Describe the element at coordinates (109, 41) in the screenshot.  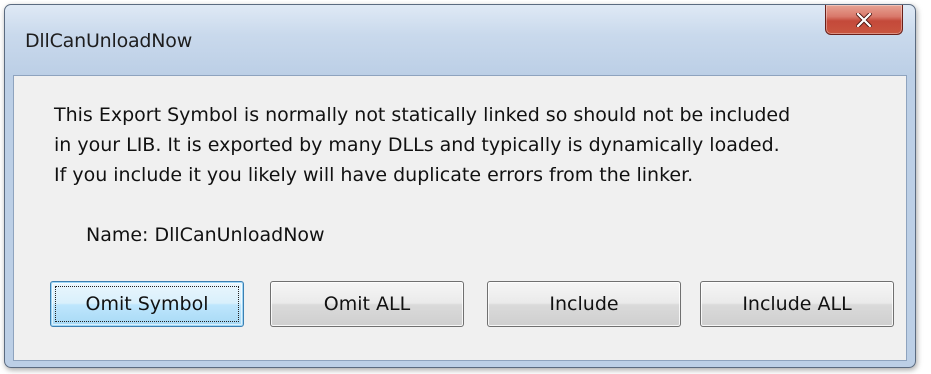
I see `dialog-title: DllCanUnloadNow` at that location.